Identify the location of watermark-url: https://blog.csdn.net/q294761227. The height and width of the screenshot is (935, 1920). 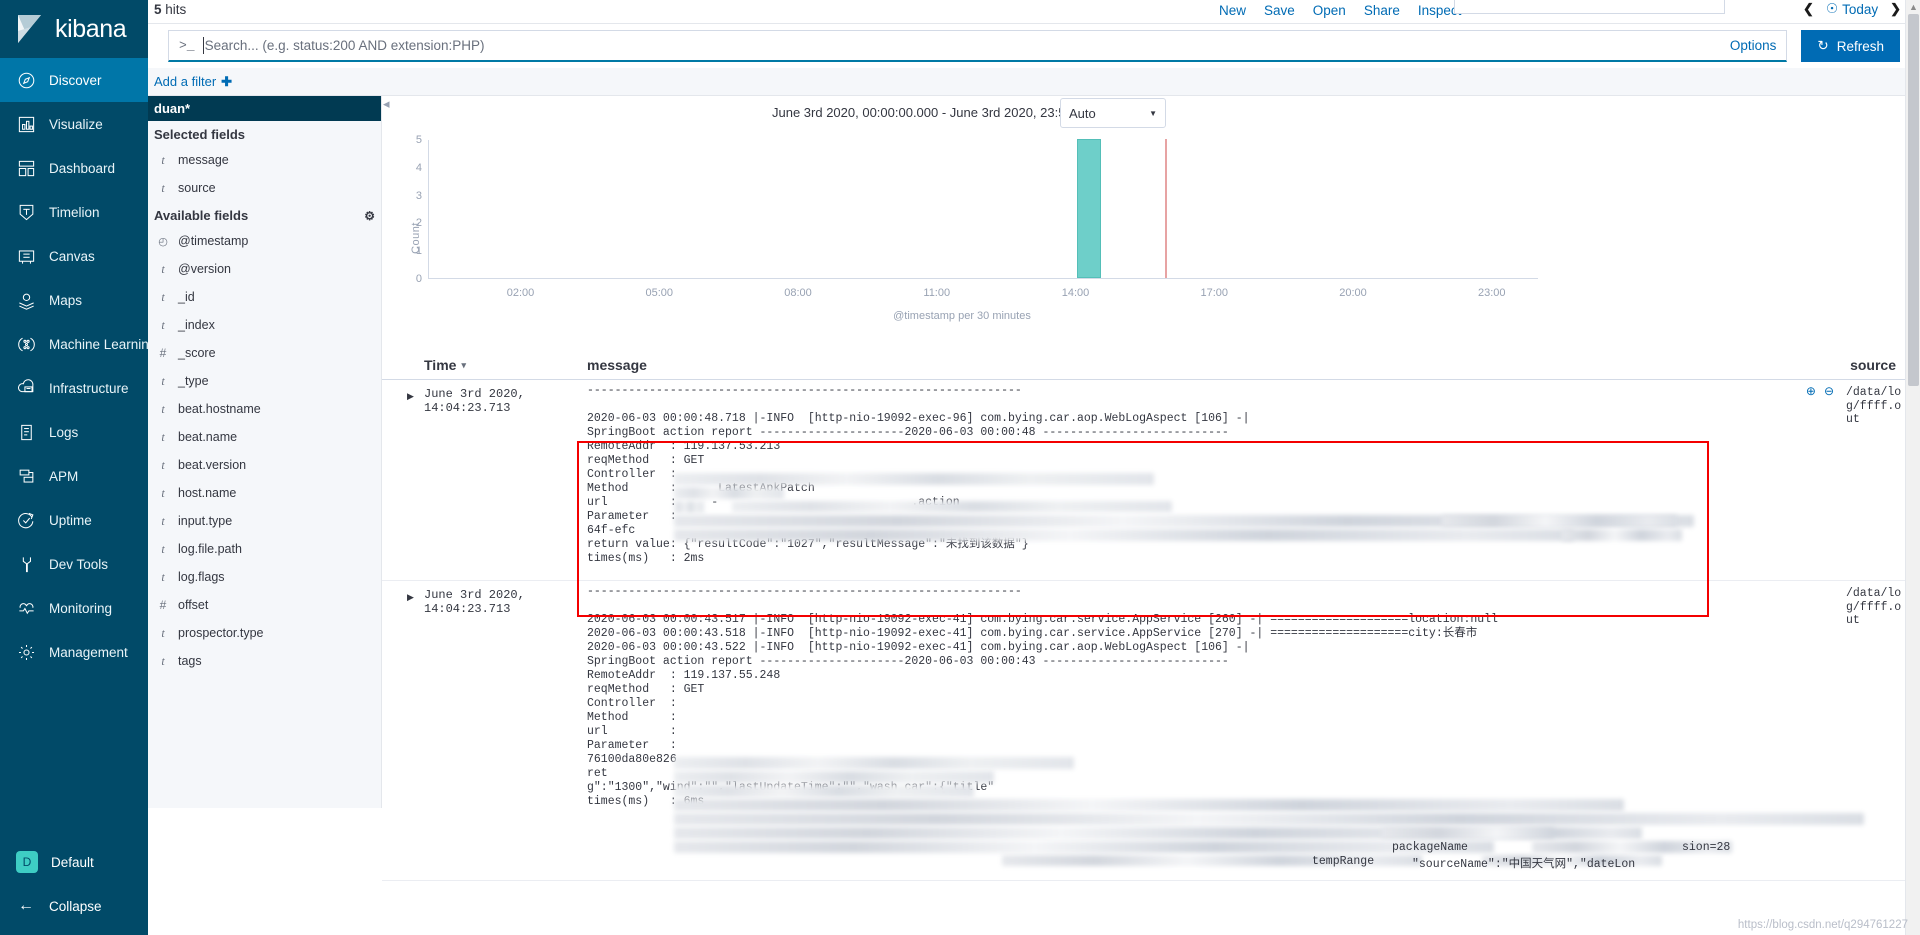
(1822, 925).